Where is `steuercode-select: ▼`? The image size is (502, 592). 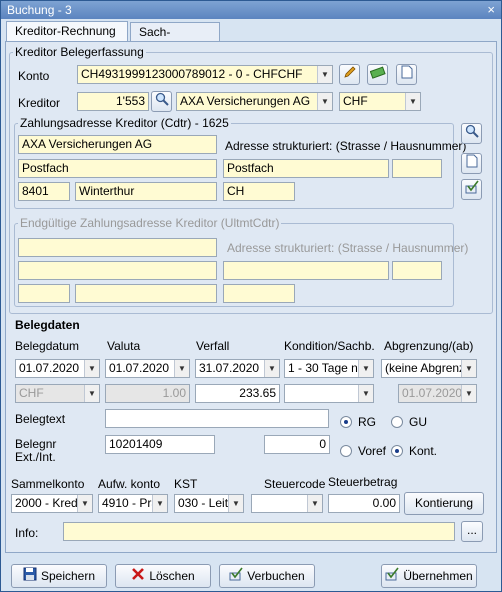 steuercode-select: ▼ is located at coordinates (287, 503).